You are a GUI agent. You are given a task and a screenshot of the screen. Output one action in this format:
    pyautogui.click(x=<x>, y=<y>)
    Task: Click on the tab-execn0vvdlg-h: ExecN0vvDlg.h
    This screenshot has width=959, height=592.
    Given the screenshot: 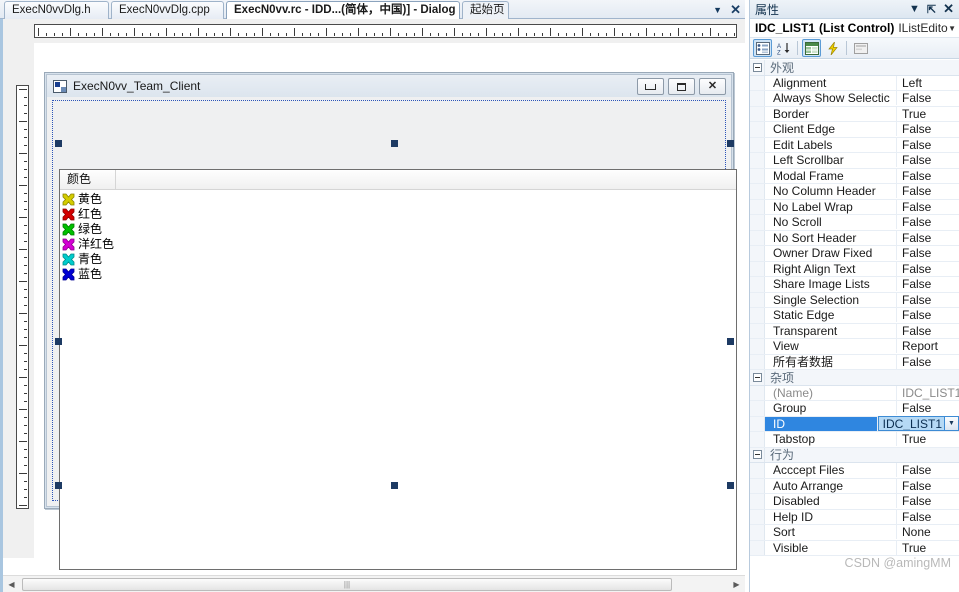 What is the action you would take?
    pyautogui.click(x=56, y=10)
    